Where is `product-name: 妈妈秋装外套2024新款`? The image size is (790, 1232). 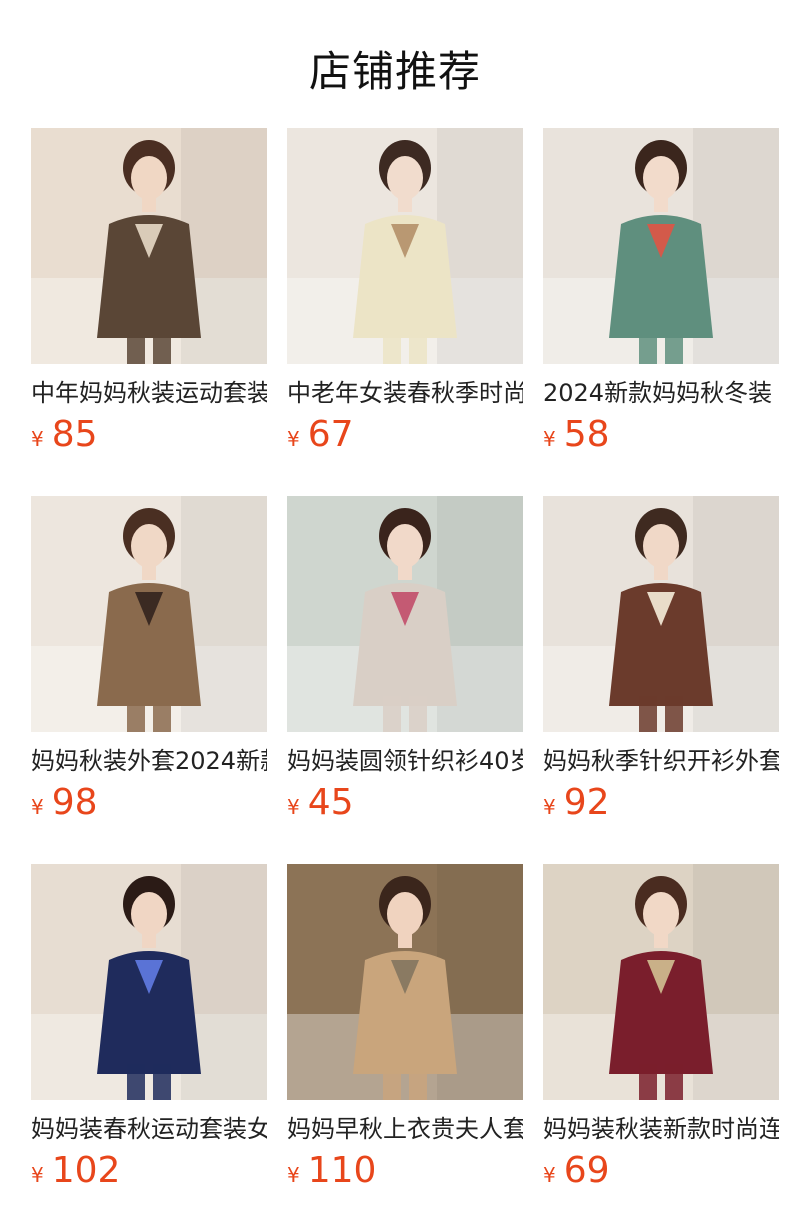 product-name: 妈妈秋装外套2024新款 is located at coordinates (149, 761).